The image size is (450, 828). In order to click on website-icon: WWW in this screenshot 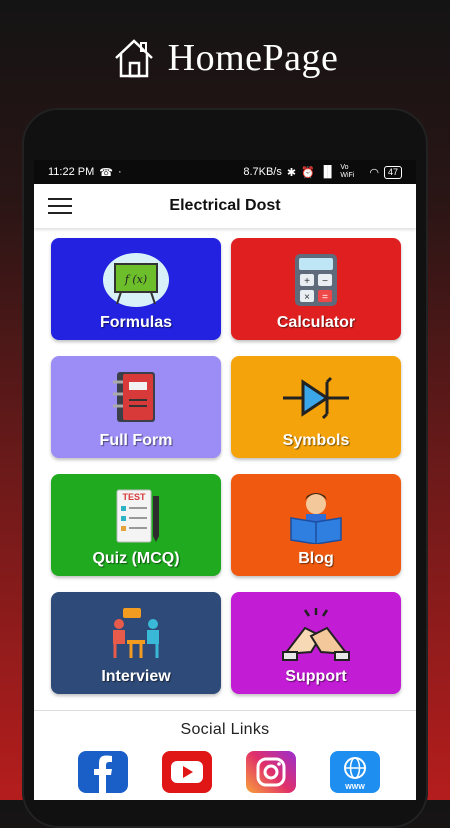, I will do `click(355, 774)`.